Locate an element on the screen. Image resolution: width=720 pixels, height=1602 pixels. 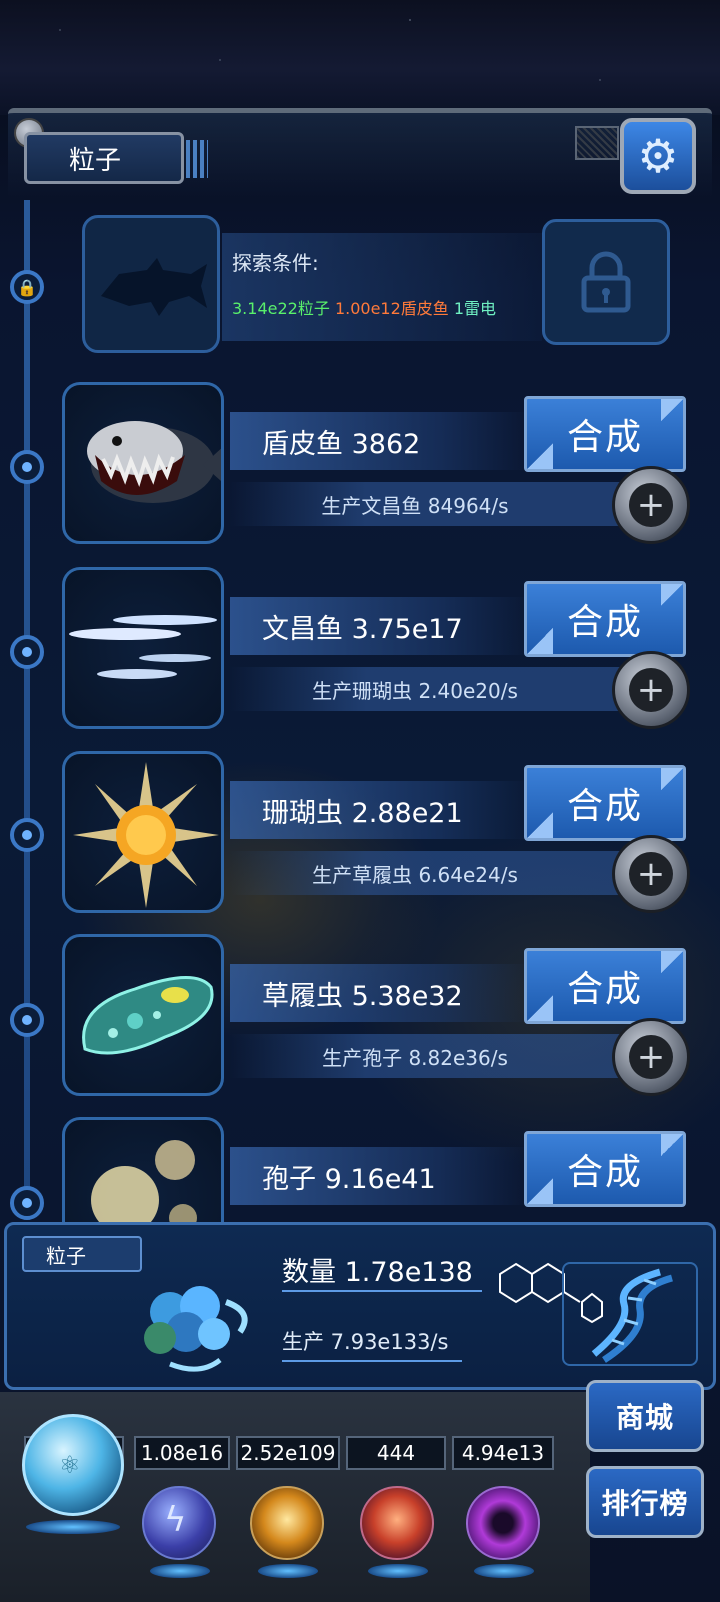
settings-button: ⚙ is located at coordinates (658, 156).